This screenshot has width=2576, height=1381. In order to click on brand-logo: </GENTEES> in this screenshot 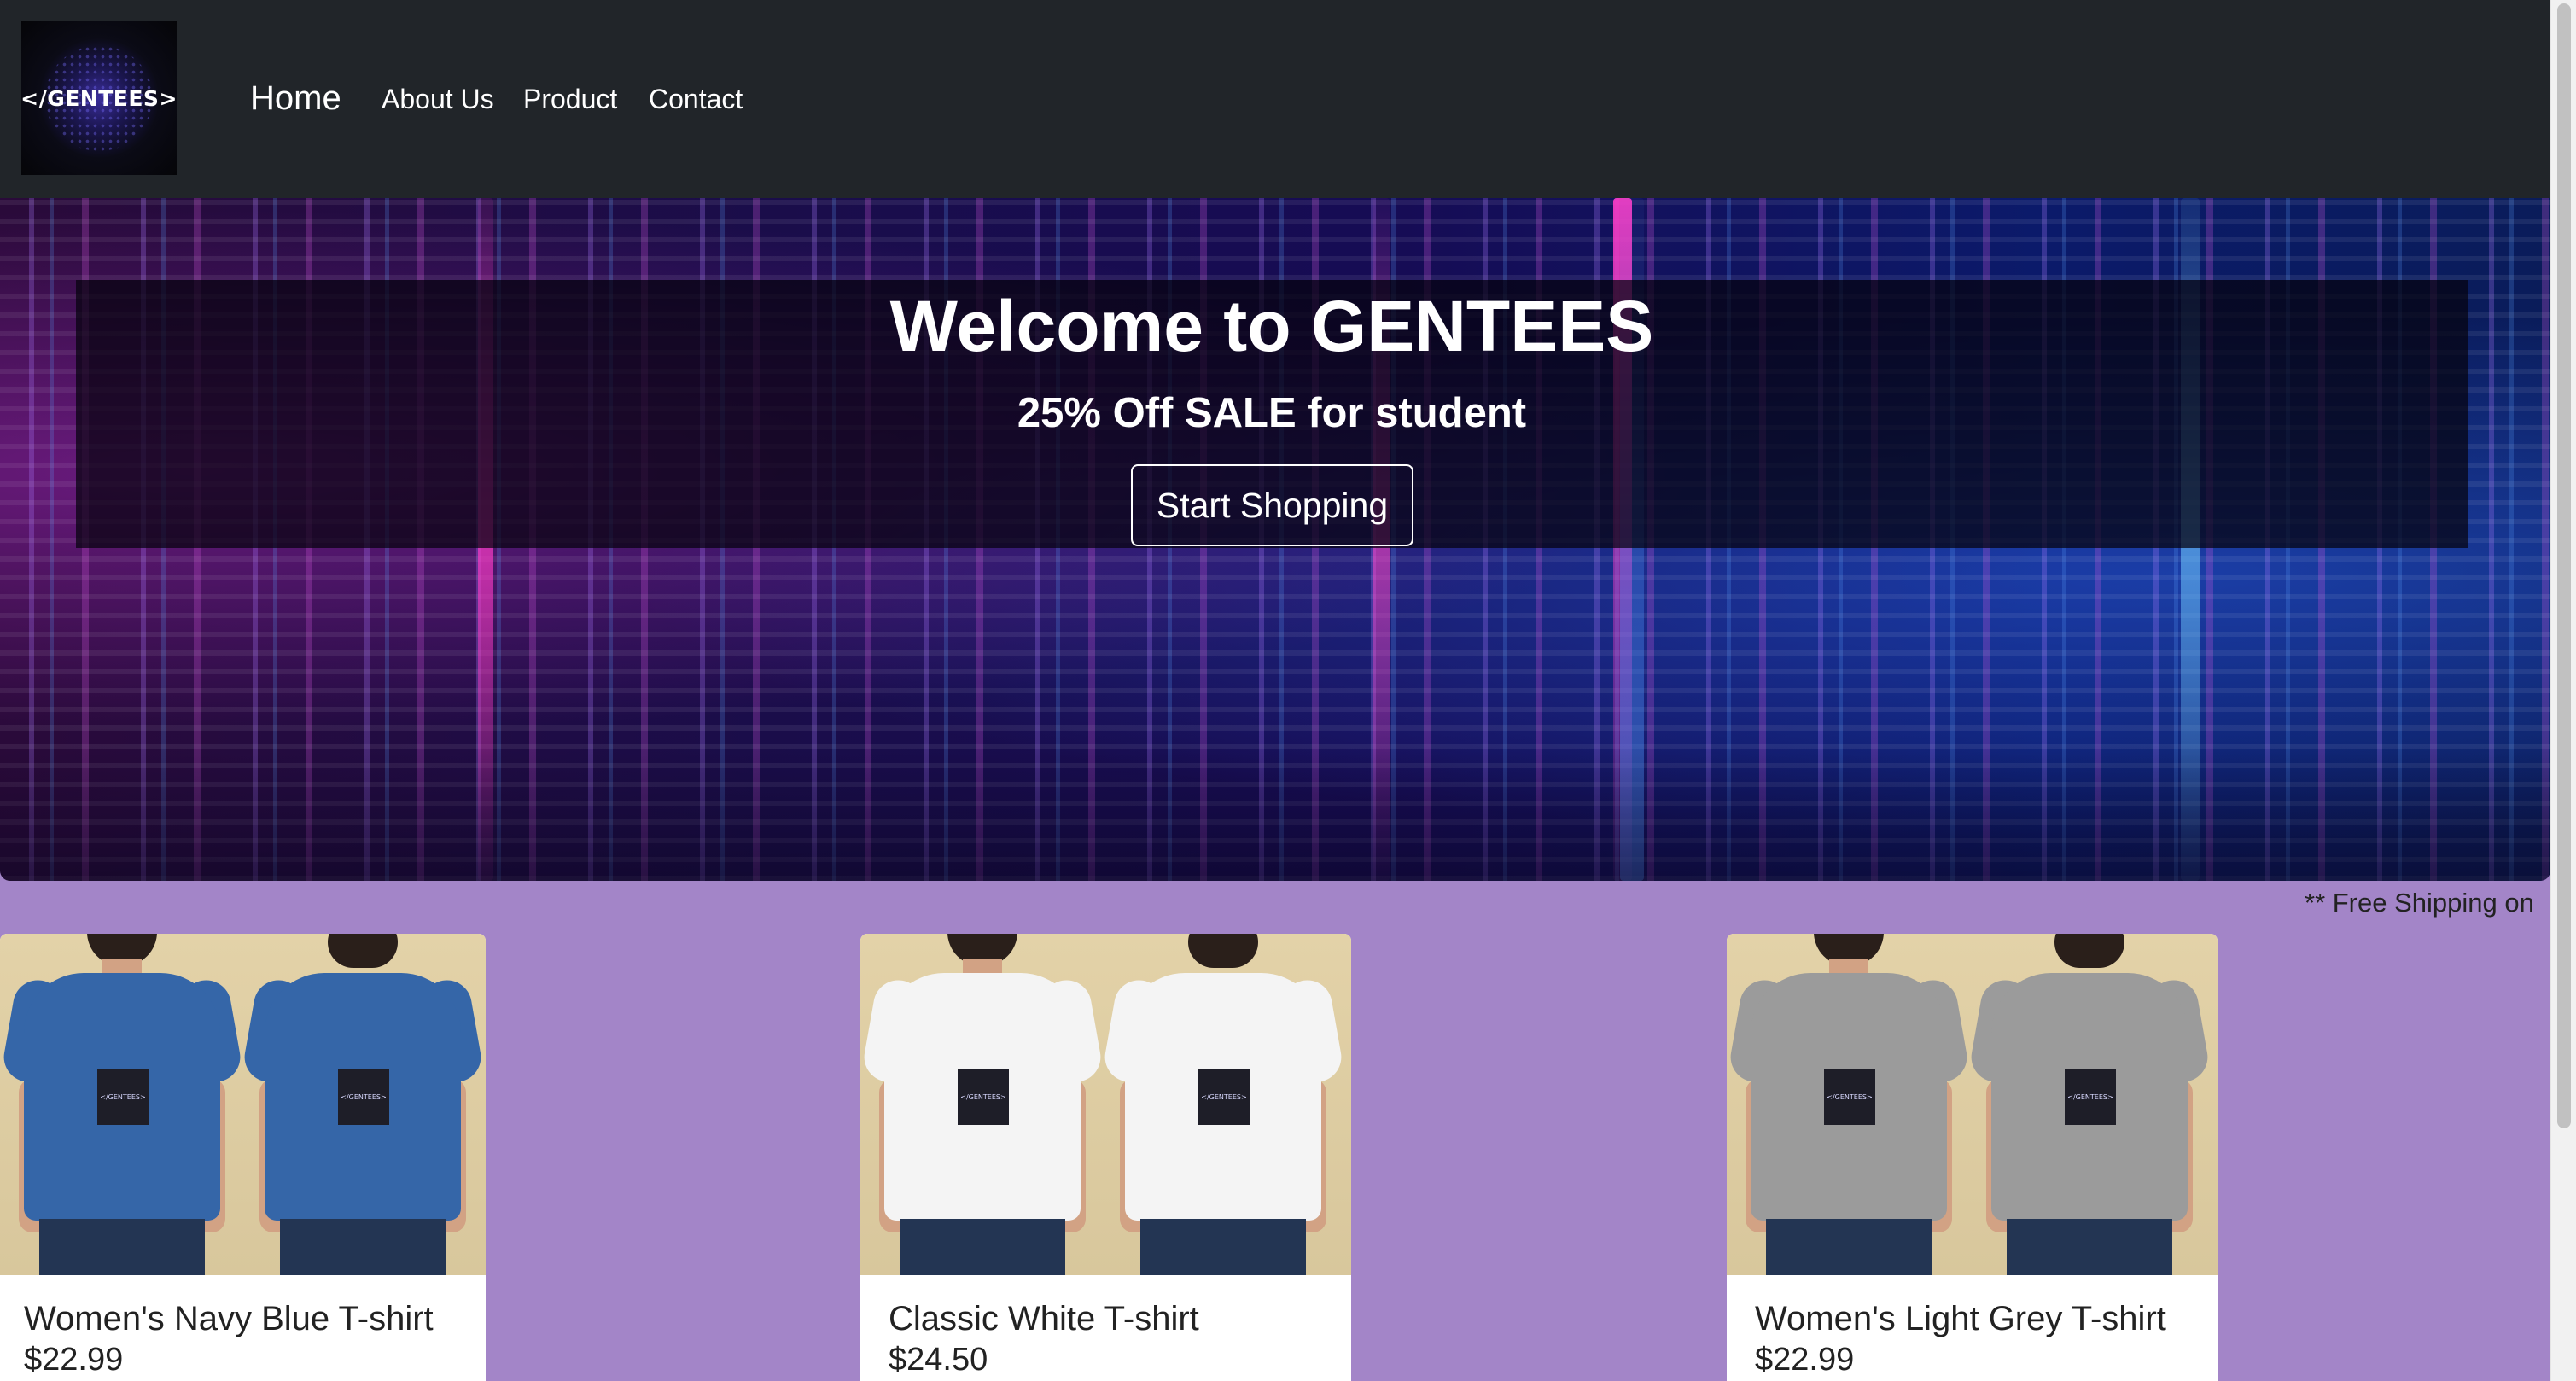, I will do `click(99, 98)`.